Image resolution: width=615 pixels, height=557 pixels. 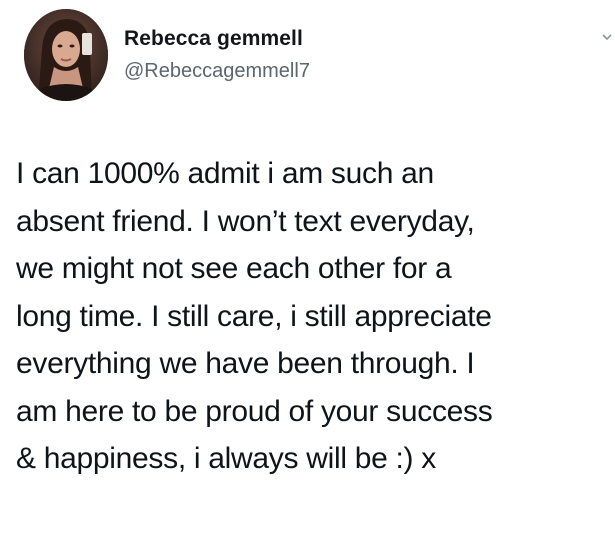 I want to click on avatar-photo-icon, so click(x=66, y=55).